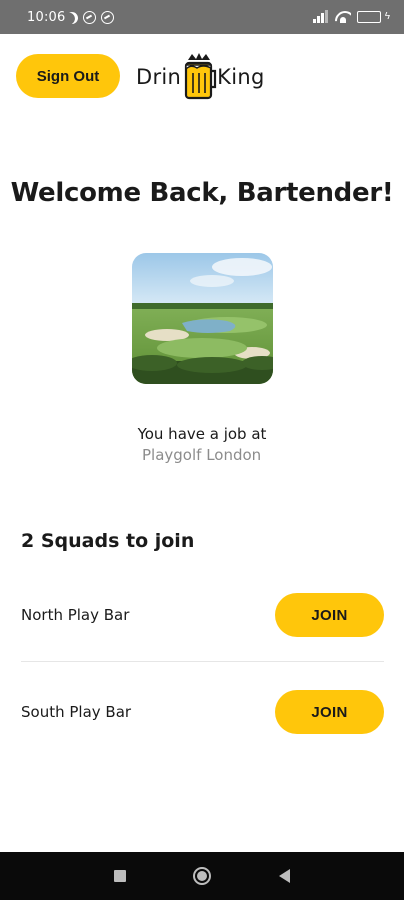  I want to click on charging-icon: ϟ, so click(387, 16).